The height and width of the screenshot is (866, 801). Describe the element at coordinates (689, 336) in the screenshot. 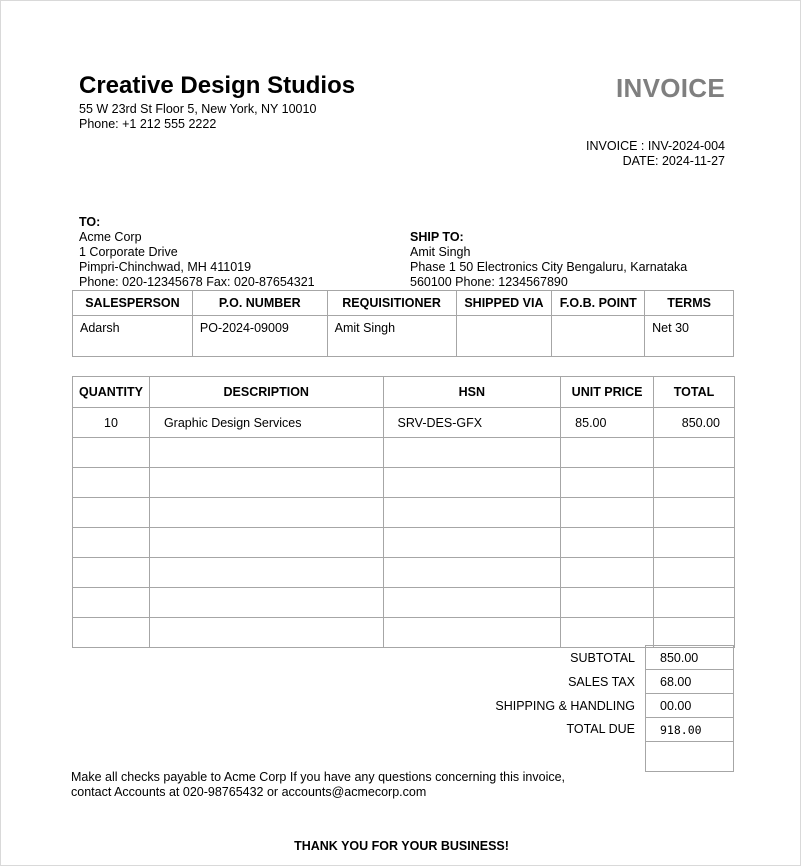

I see `terms-value: Net 30` at that location.